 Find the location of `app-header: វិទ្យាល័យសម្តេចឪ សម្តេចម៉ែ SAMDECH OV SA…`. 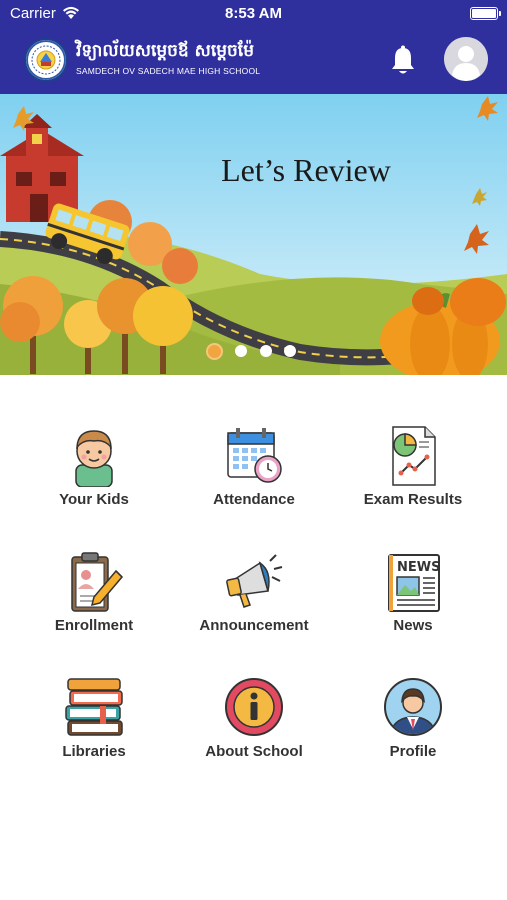

app-header: វិទ្យាល័យសម្តេចឪ សម្តេចម៉ែ SAMDECH OV SA… is located at coordinates (253, 61).